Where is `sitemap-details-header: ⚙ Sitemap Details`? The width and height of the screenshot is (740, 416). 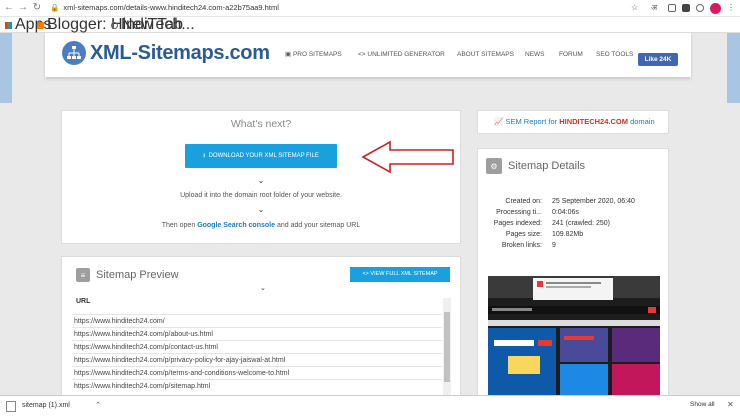
sitemap-details-header: ⚙ Sitemap Details is located at coordinates (535, 166).